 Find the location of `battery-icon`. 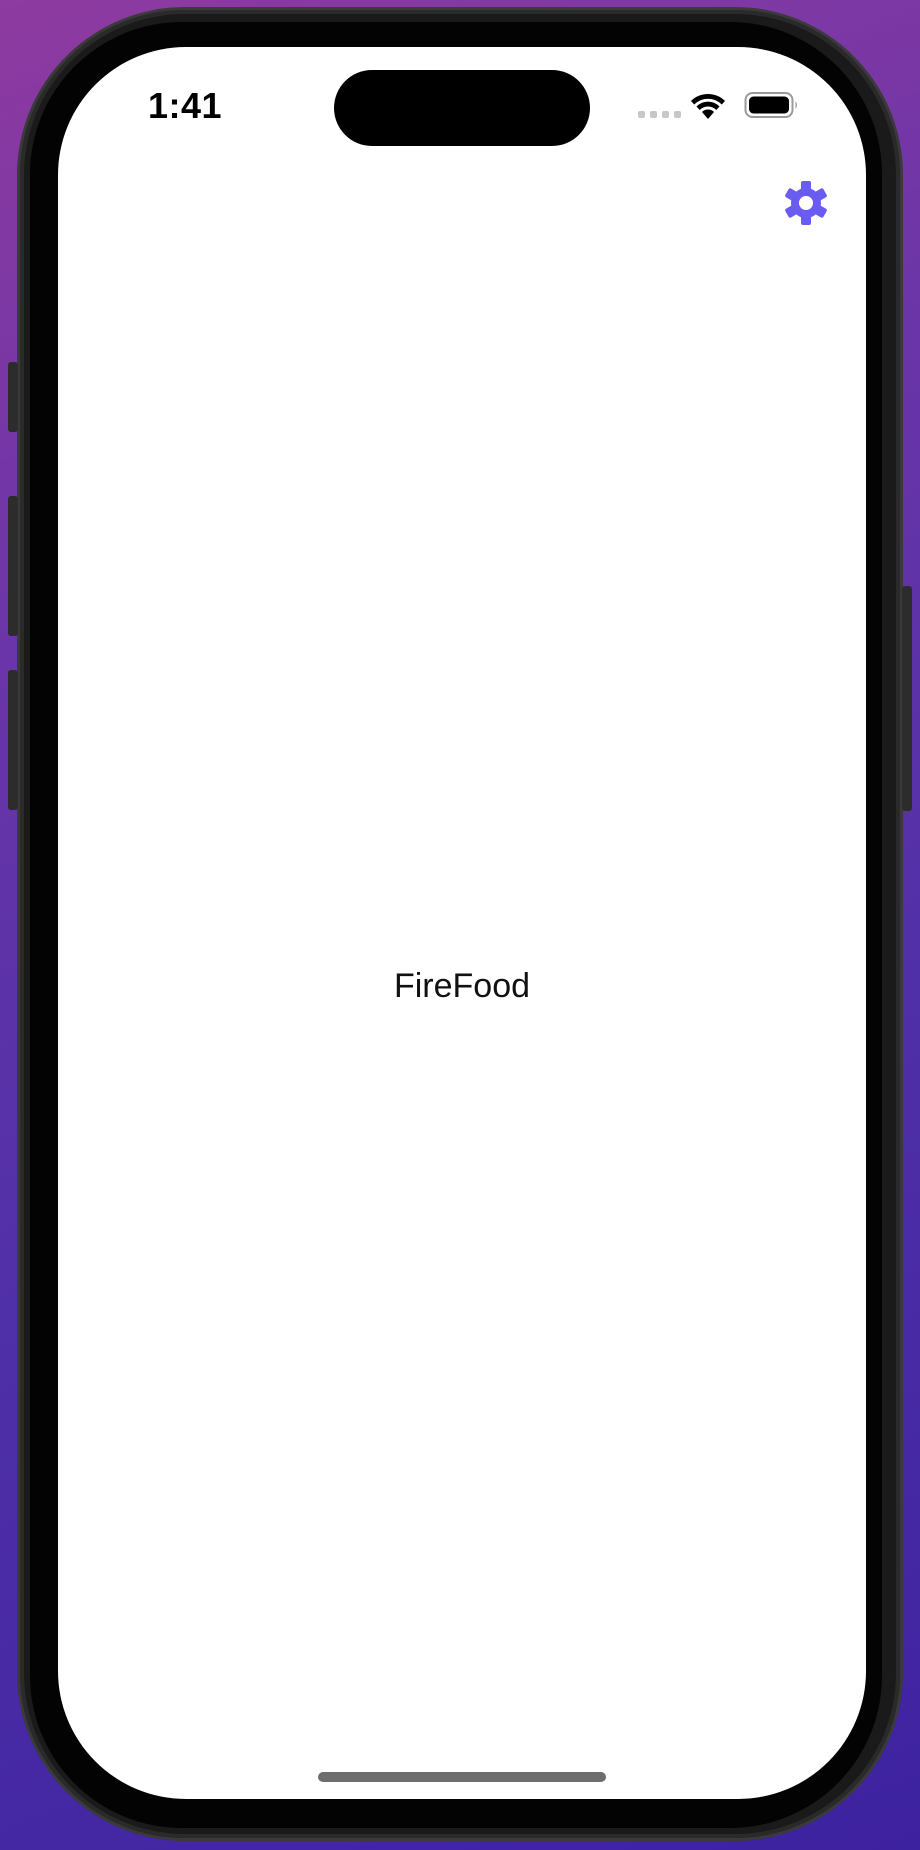

battery-icon is located at coordinates (770, 105).